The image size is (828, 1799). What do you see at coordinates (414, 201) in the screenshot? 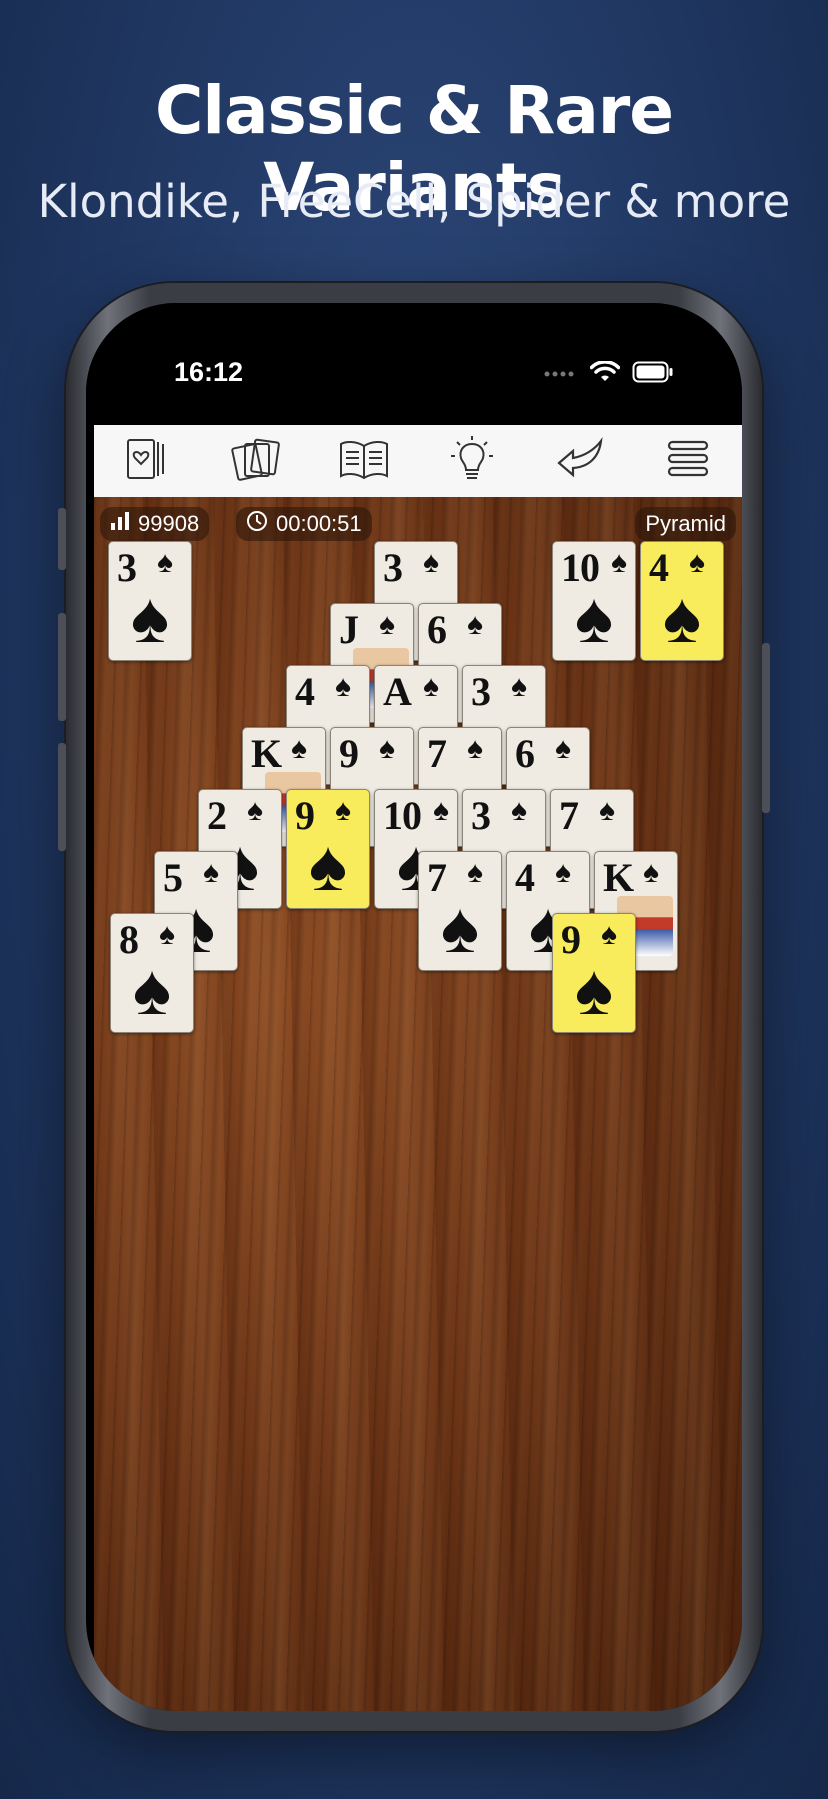
I see `subheadline: Klondike, FreeCell, Spider & more` at bounding box center [414, 201].